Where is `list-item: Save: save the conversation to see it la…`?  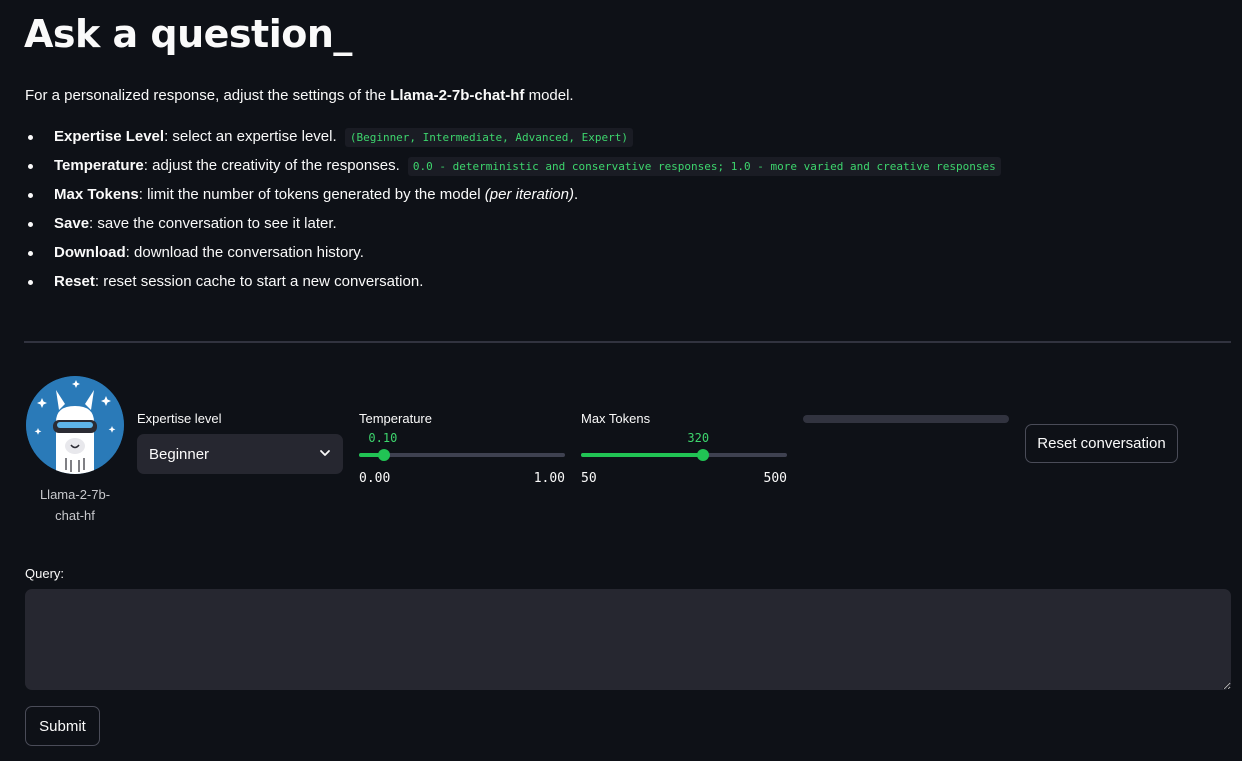 list-item: Save: save the conversation to see it la… is located at coordinates (513, 223).